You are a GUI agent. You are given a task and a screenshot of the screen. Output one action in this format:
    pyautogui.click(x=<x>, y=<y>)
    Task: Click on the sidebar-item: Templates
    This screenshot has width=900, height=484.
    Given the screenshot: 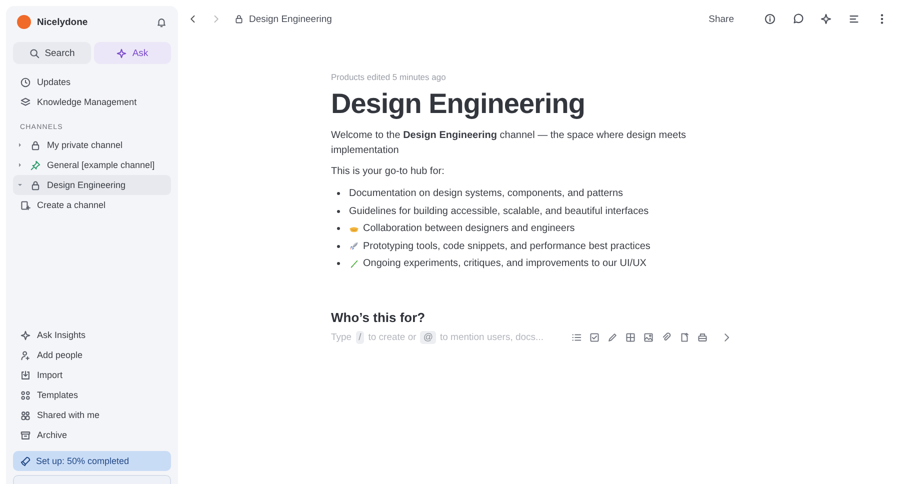 What is the action you would take?
    pyautogui.click(x=92, y=395)
    